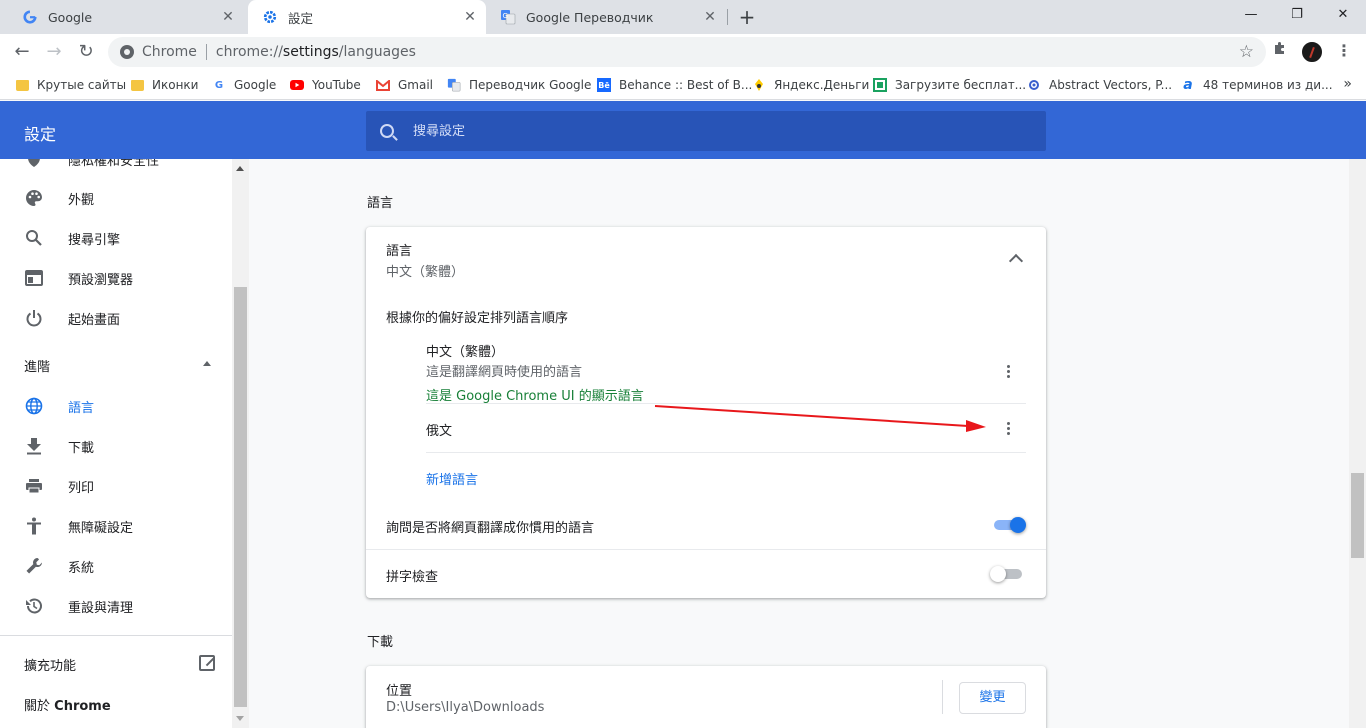  What do you see at coordinates (71, 85) in the screenshot?
I see `bookmark-item: Крутые сайты` at bounding box center [71, 85].